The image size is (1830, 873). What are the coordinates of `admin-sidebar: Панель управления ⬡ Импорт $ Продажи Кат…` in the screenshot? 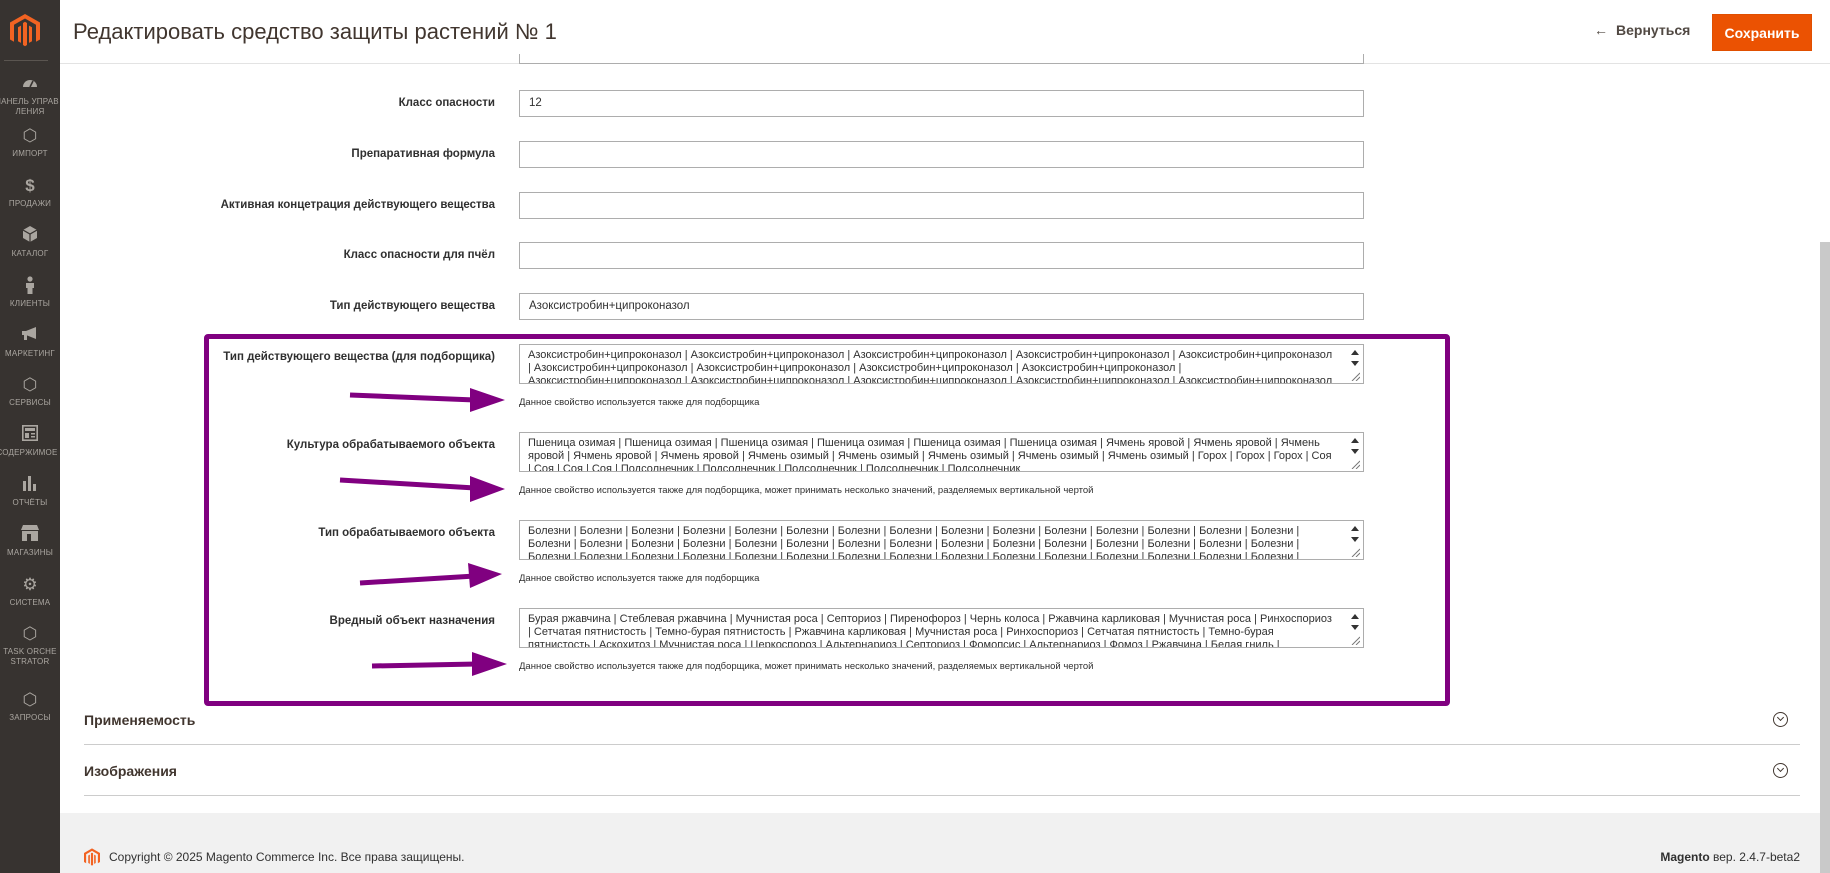 It's located at (30, 436).